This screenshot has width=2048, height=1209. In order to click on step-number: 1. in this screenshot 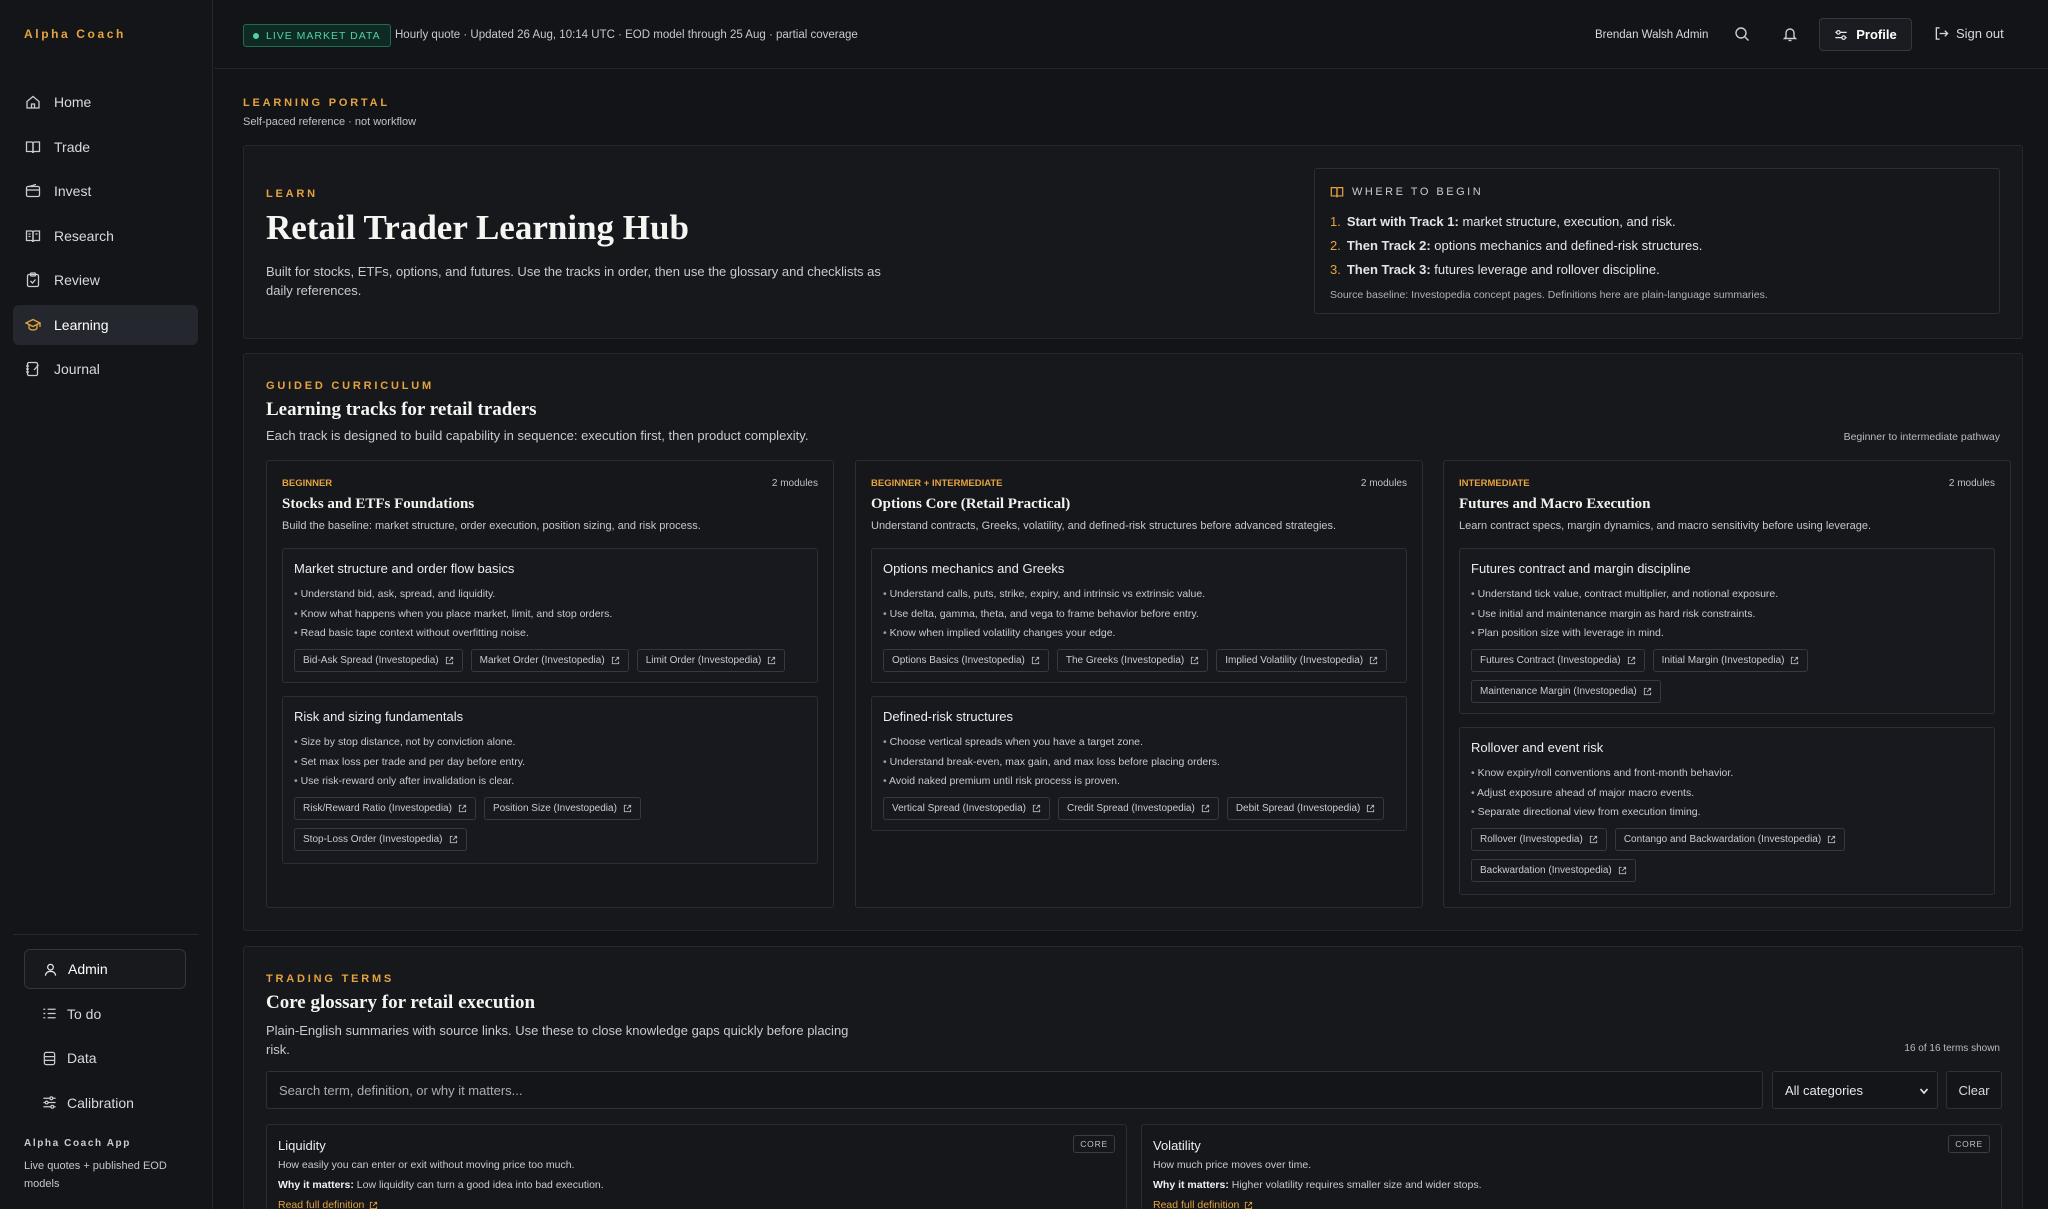, I will do `click(1335, 221)`.